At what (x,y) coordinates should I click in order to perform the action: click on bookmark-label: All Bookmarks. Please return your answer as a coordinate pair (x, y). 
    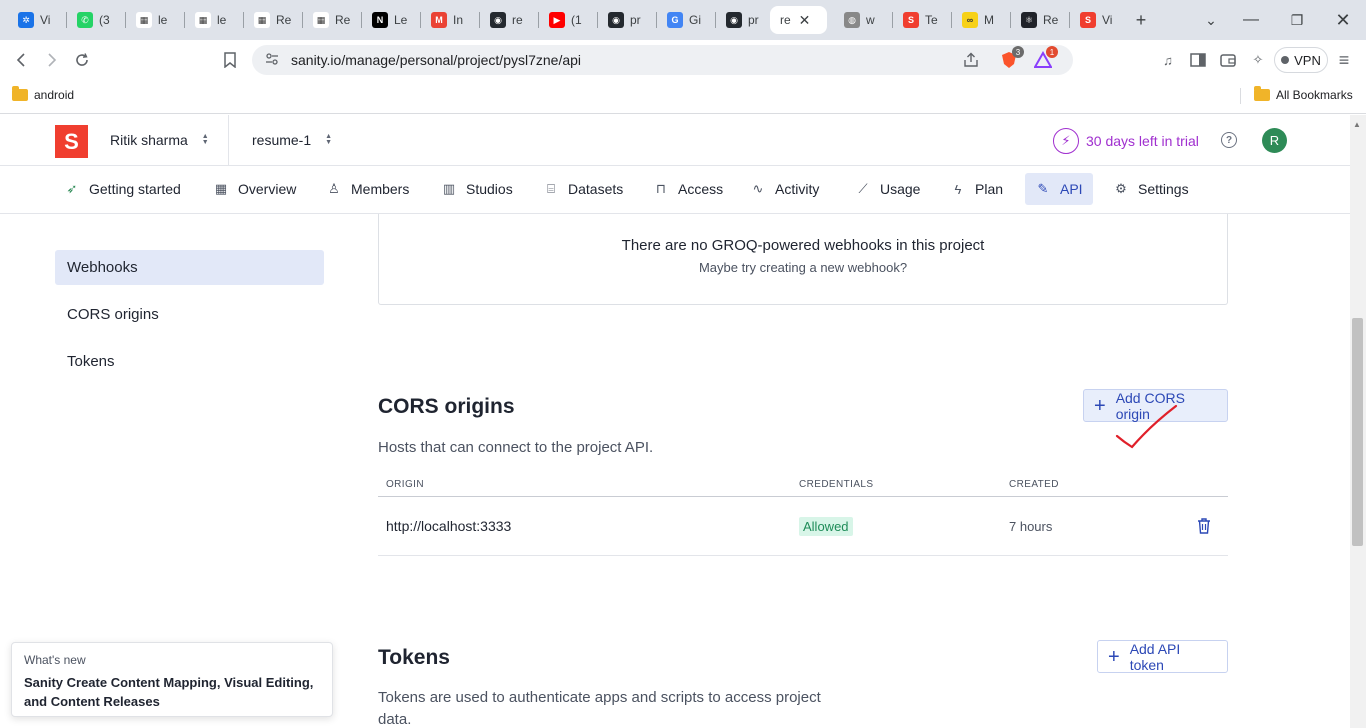
    Looking at the image, I should click on (1314, 95).